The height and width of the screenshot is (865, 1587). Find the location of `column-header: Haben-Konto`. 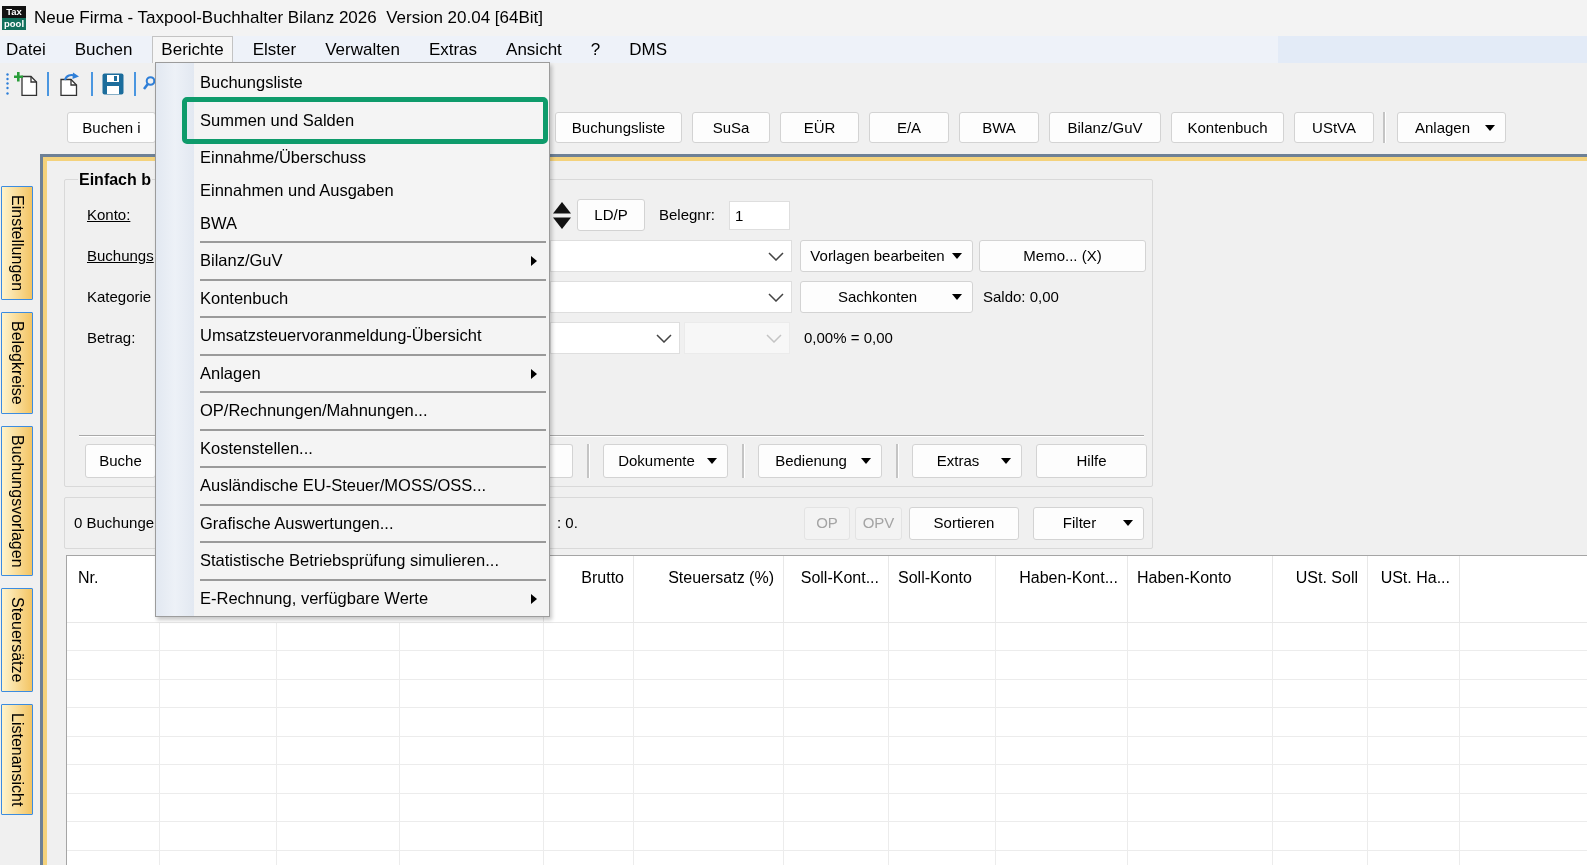

column-header: Haben-Konto is located at coordinates (1184, 577).